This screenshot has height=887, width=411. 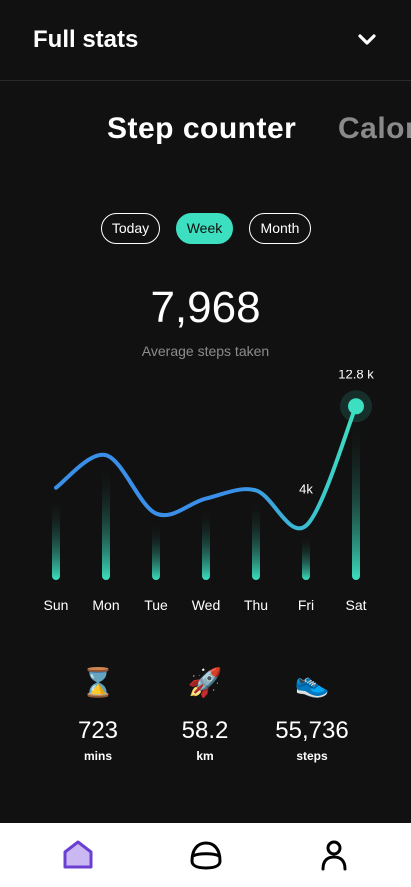 What do you see at coordinates (156, 605) in the screenshot?
I see `x-tick-label: Tue` at bounding box center [156, 605].